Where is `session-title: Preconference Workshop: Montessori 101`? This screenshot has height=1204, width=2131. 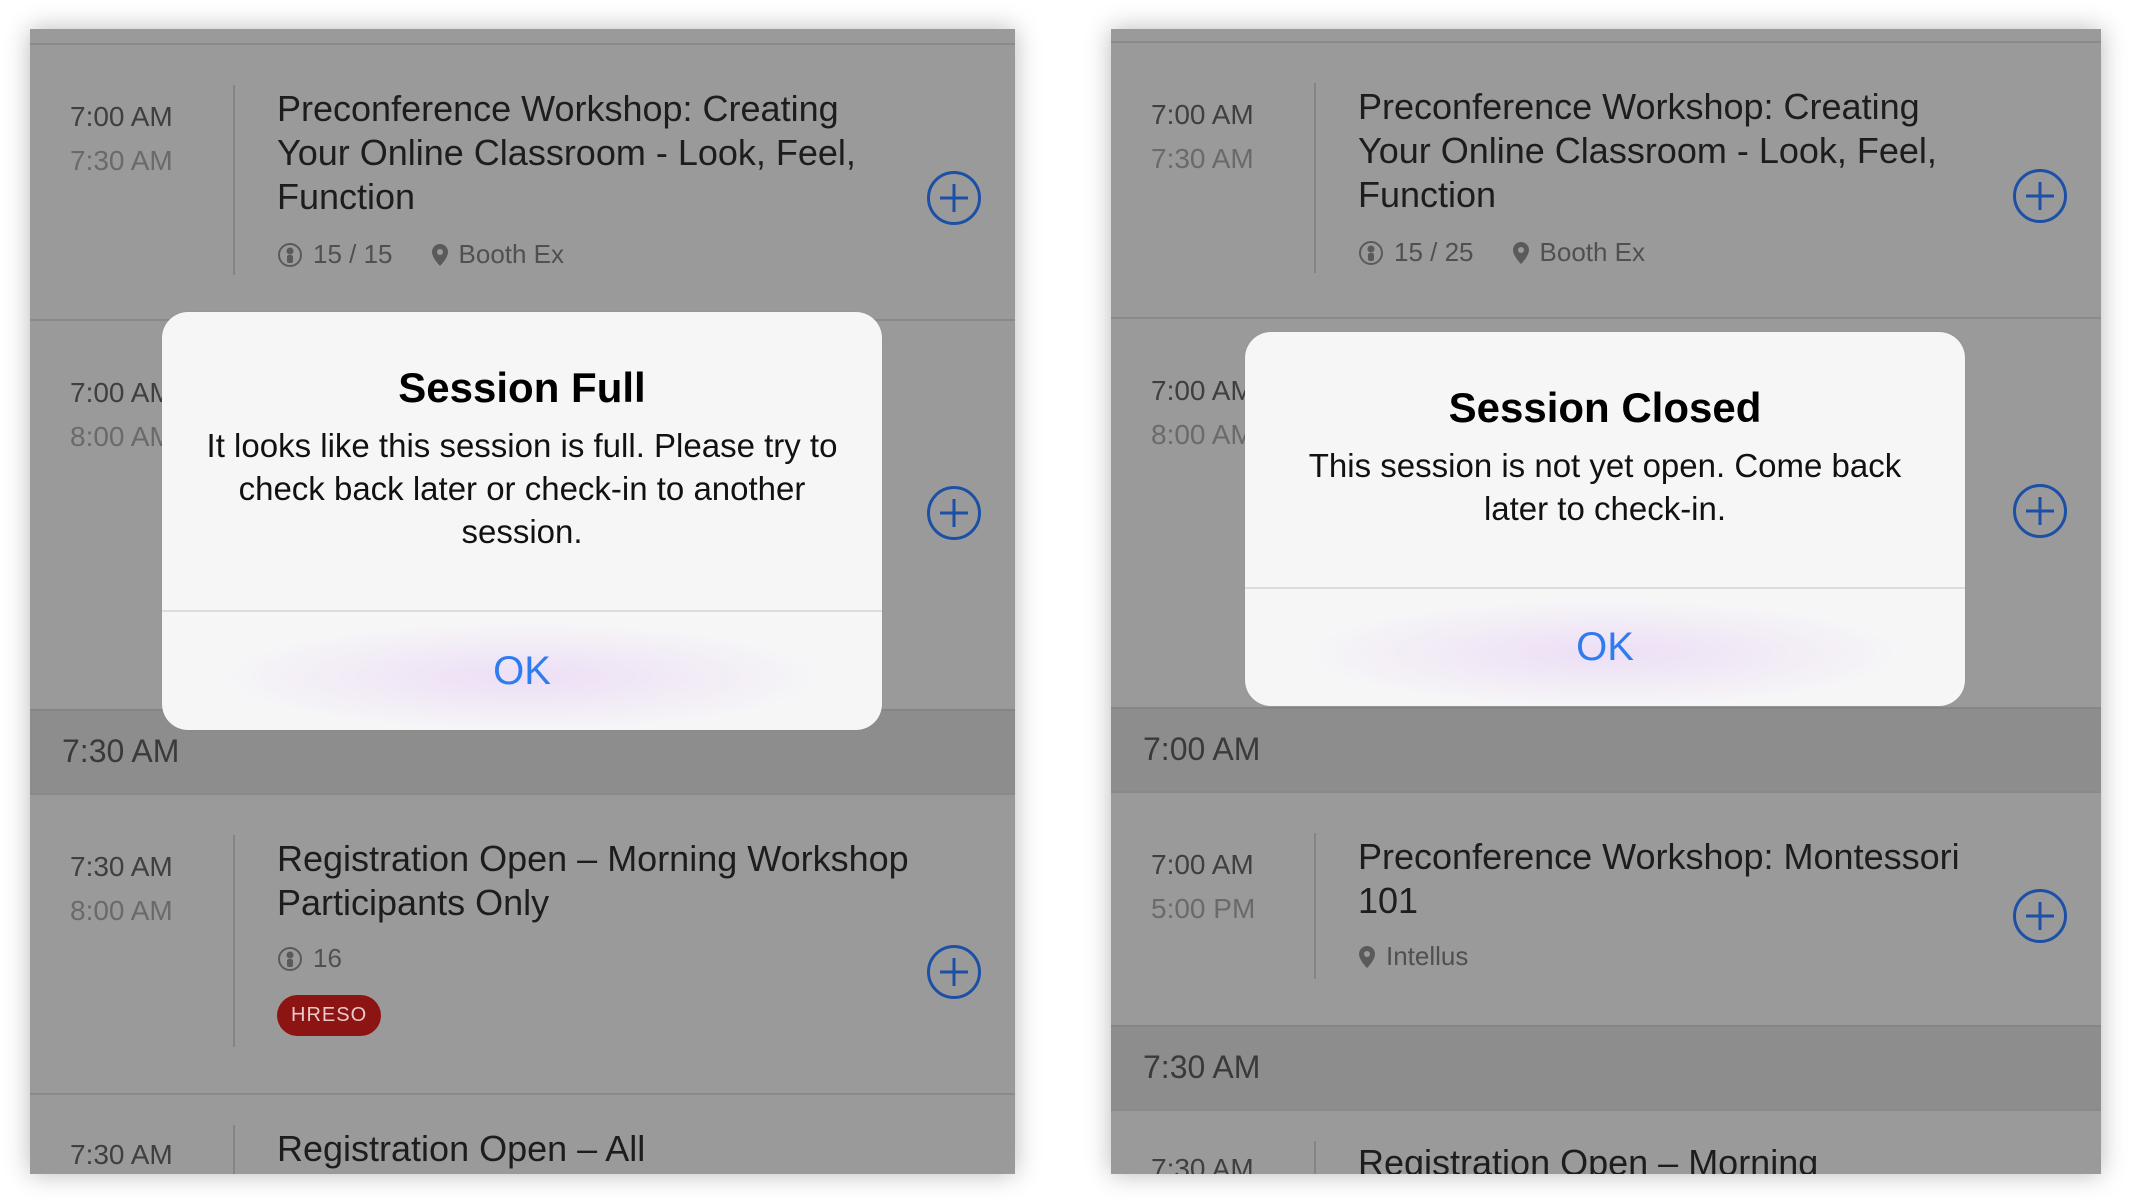
session-title: Preconference Workshop: Montessori 101 is located at coordinates (1659, 878).